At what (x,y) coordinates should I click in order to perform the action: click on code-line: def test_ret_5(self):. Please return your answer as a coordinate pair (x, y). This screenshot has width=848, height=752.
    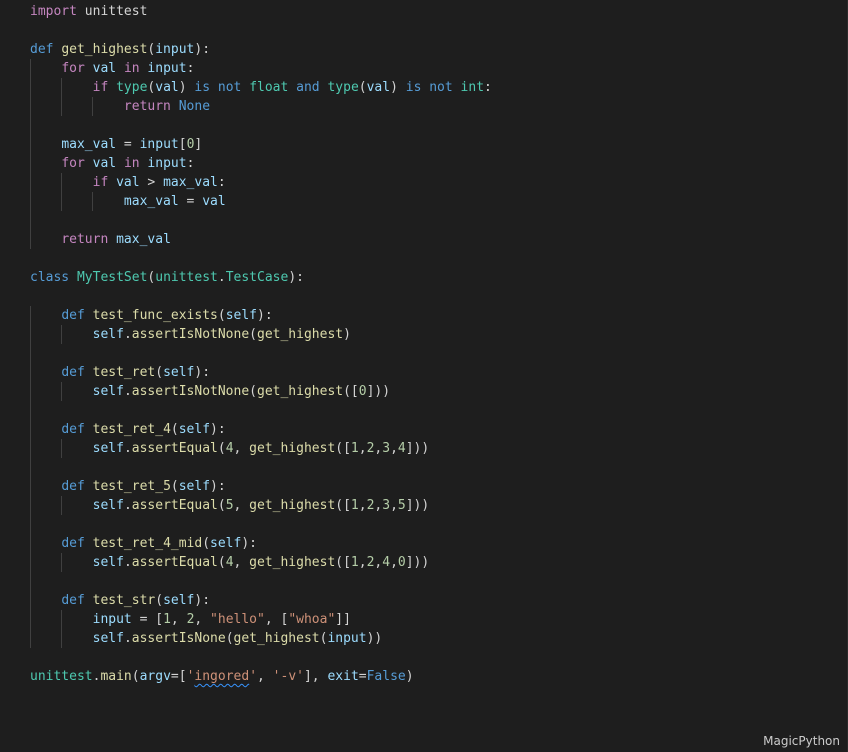
    Looking at the image, I should click on (261, 486).